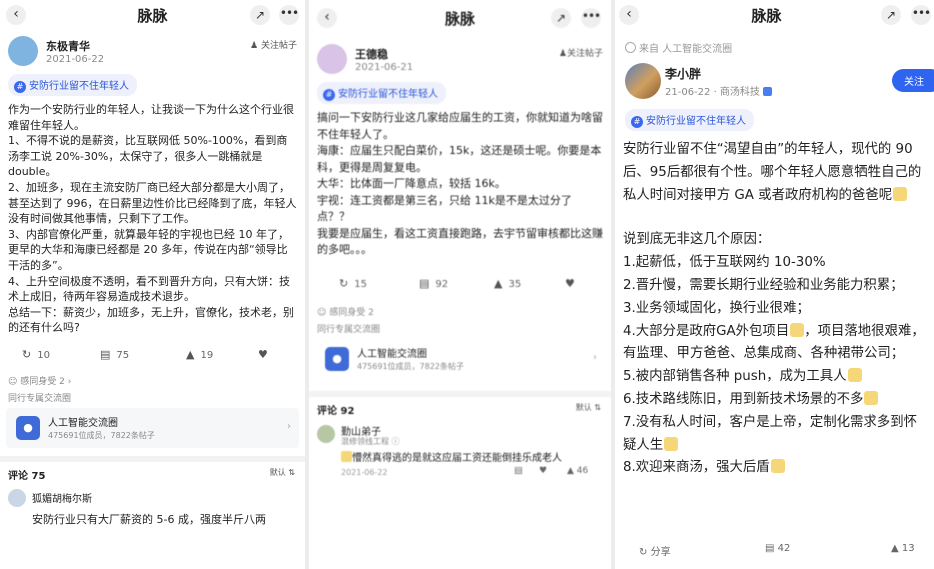  I want to click on share-action: ↻ 10, so click(36, 354).